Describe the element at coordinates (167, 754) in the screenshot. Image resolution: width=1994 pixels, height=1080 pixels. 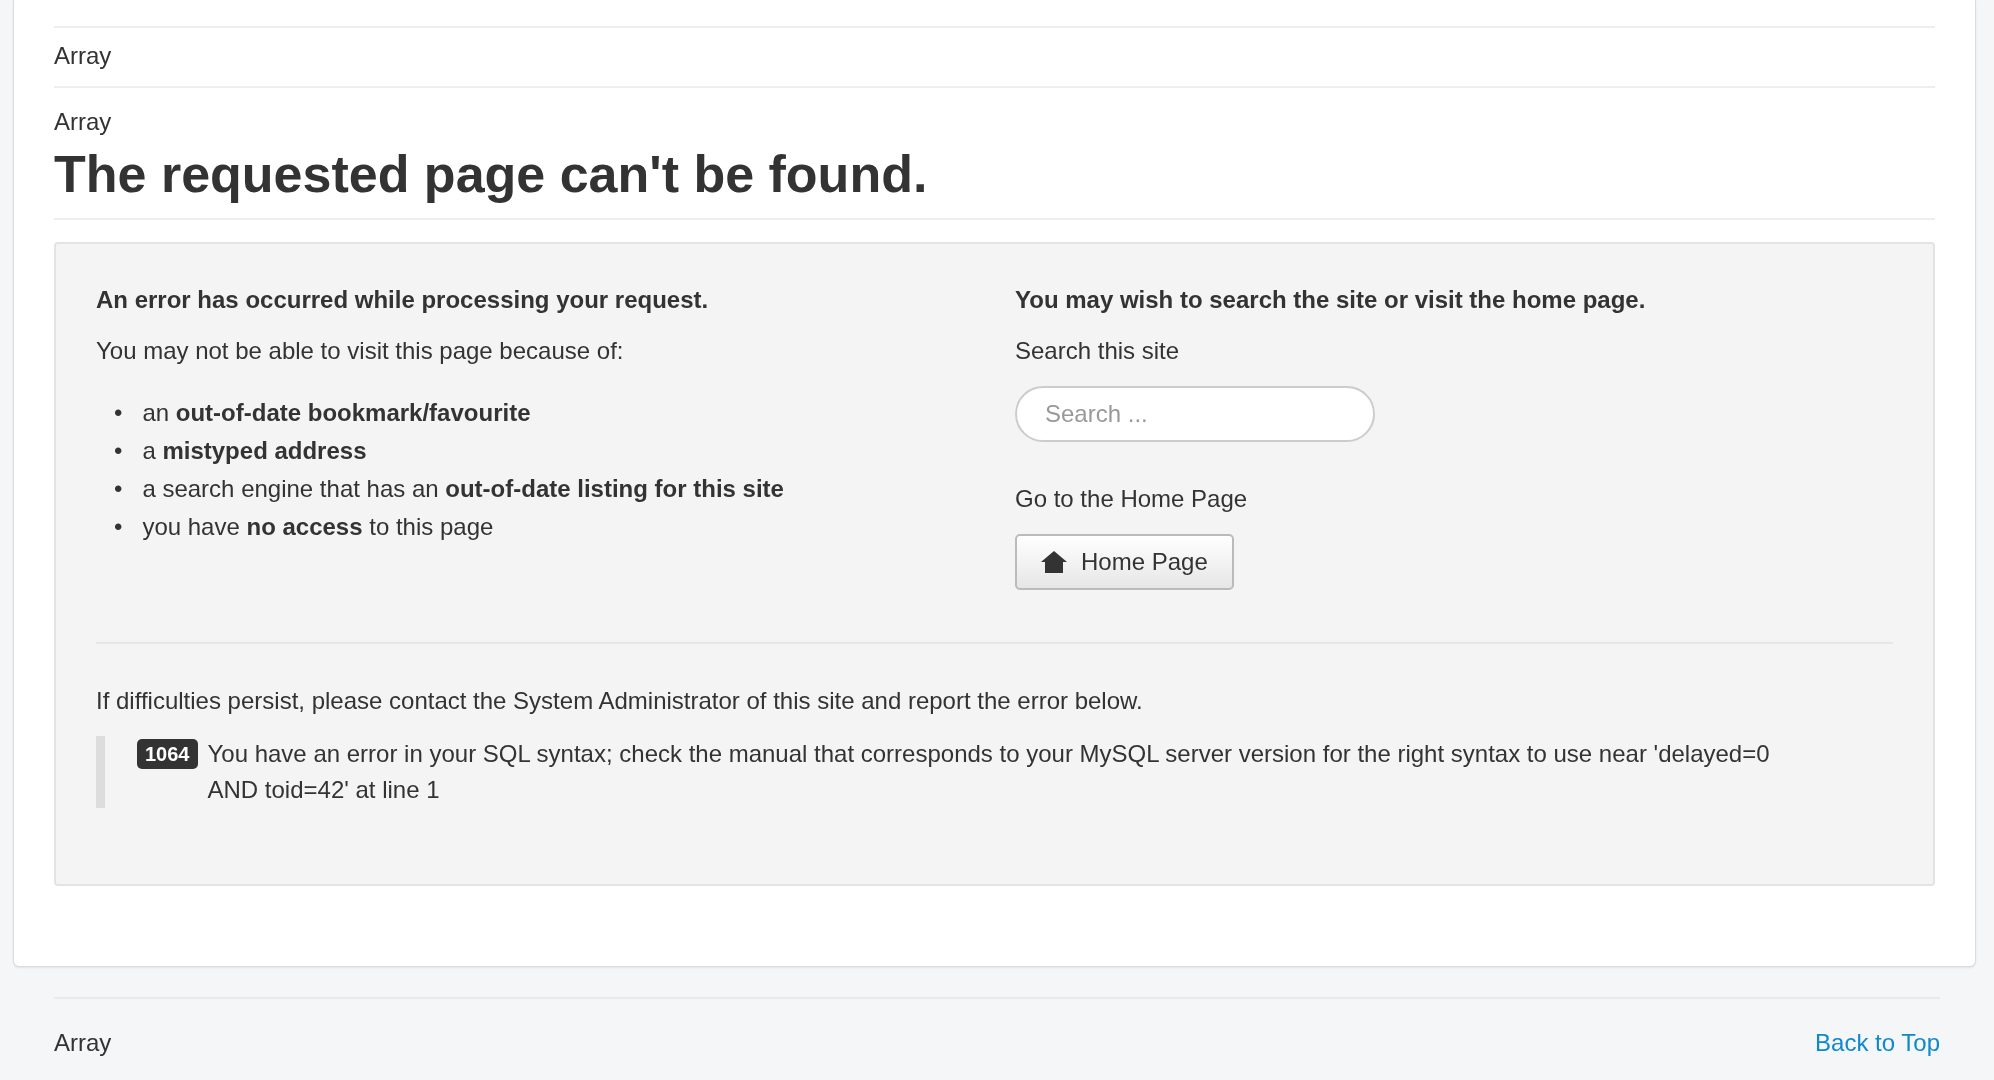
I see `error-code: 1064` at that location.